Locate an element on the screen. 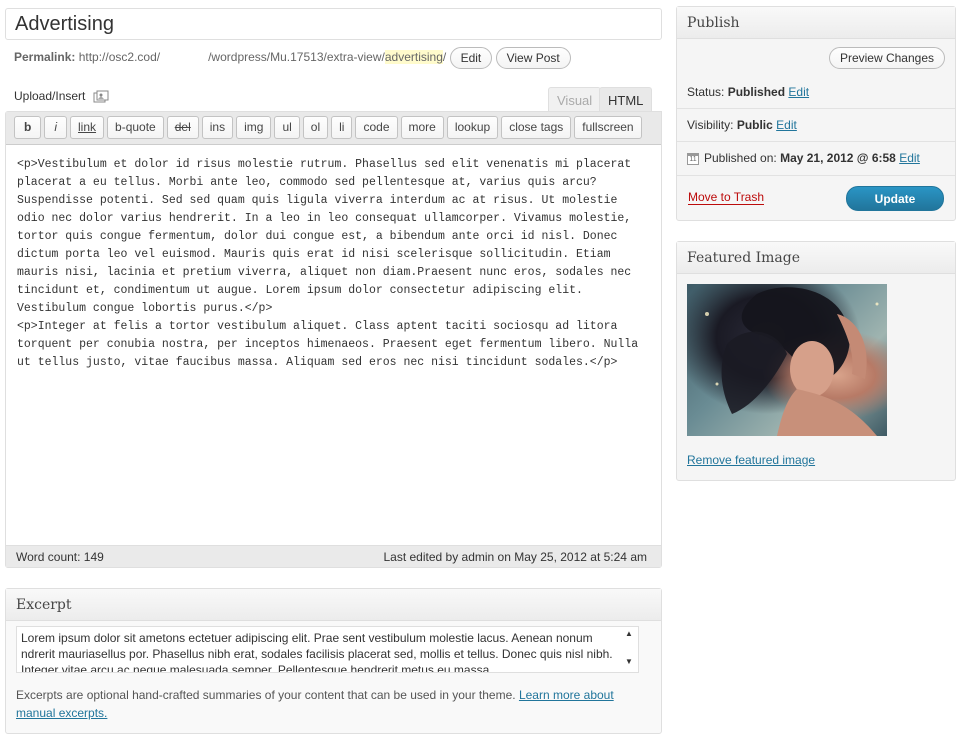 This screenshot has width=962, height=740. permalink-trailing: / is located at coordinates (444, 57).